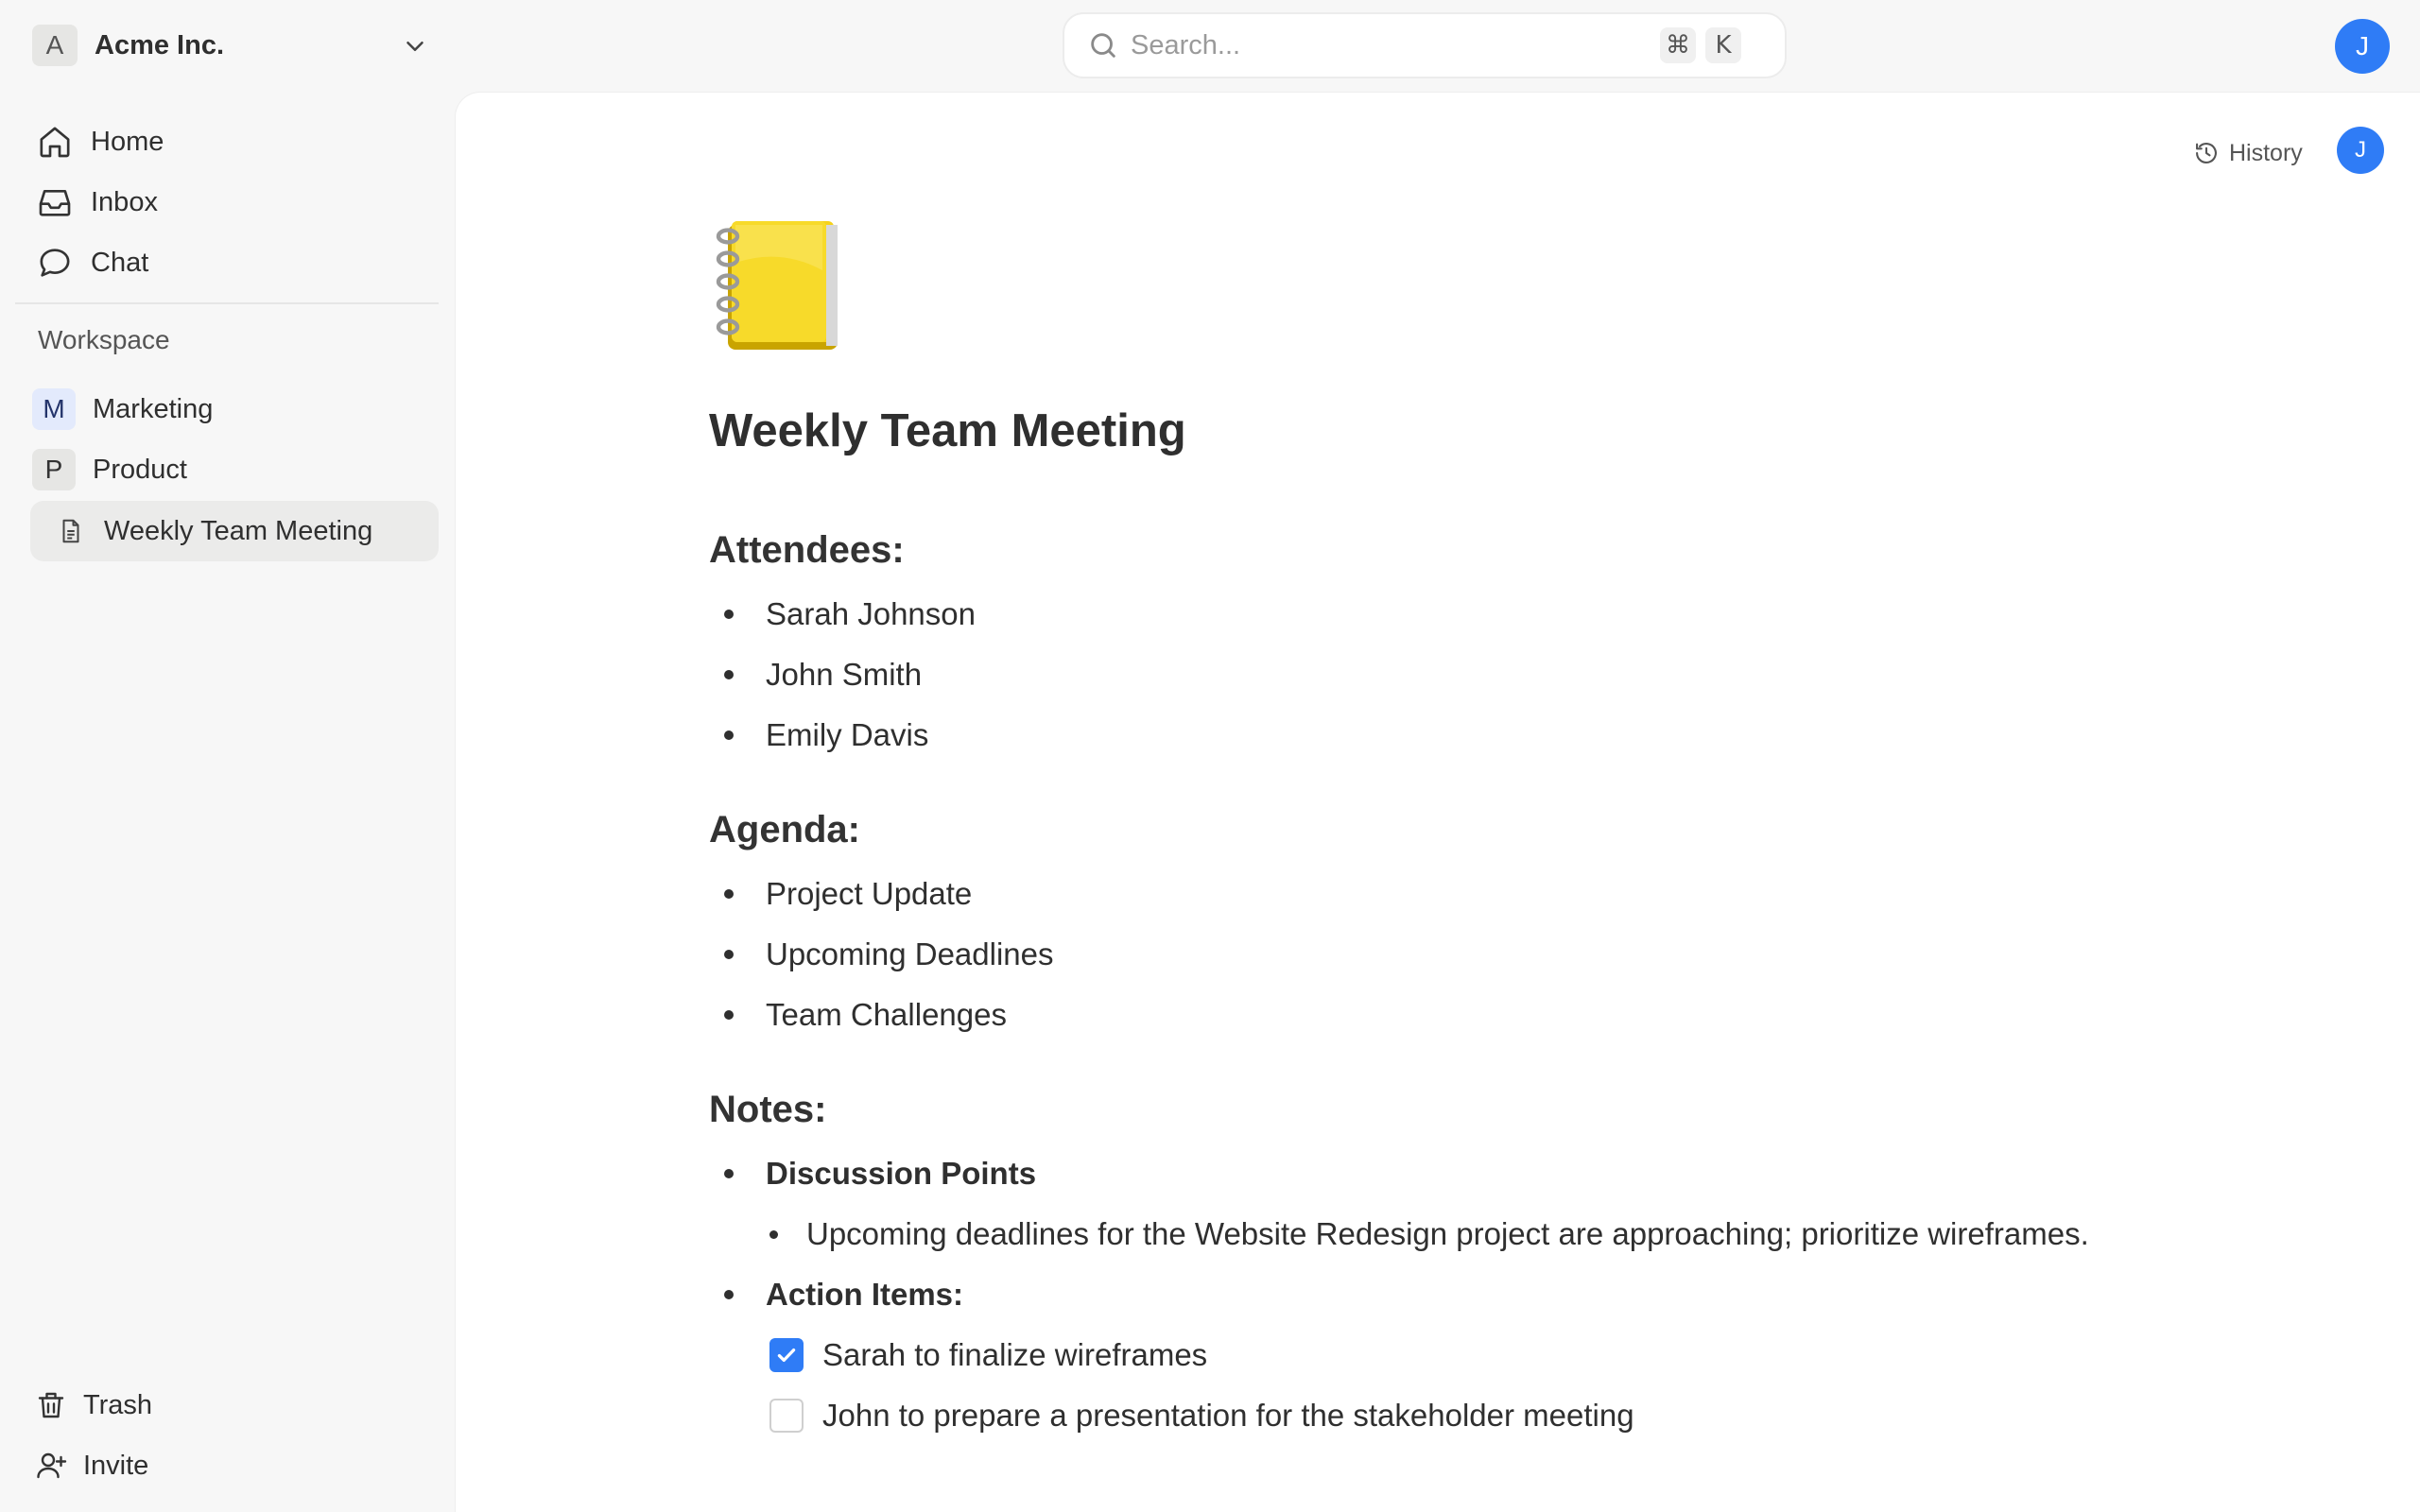 This screenshot has height=1512, width=2420. Describe the element at coordinates (230, 45) in the screenshot. I see `org-switcher: A Acme Inc.` at that location.